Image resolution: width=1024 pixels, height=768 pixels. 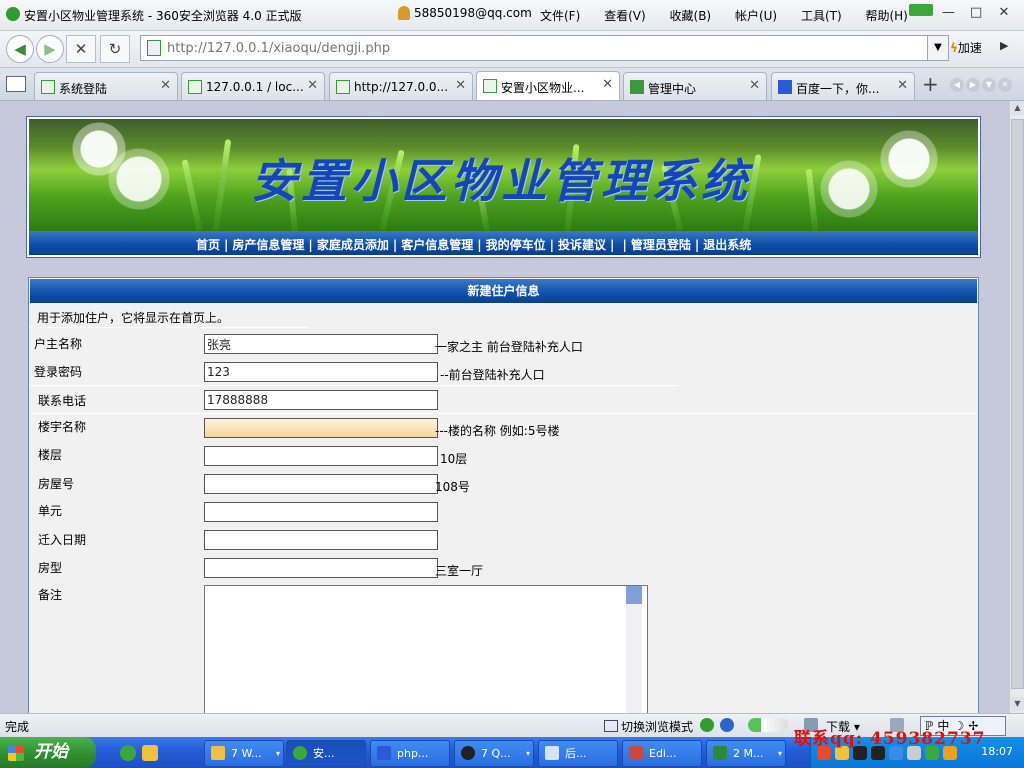 I want to click on password-input, so click(x=321, y=372).